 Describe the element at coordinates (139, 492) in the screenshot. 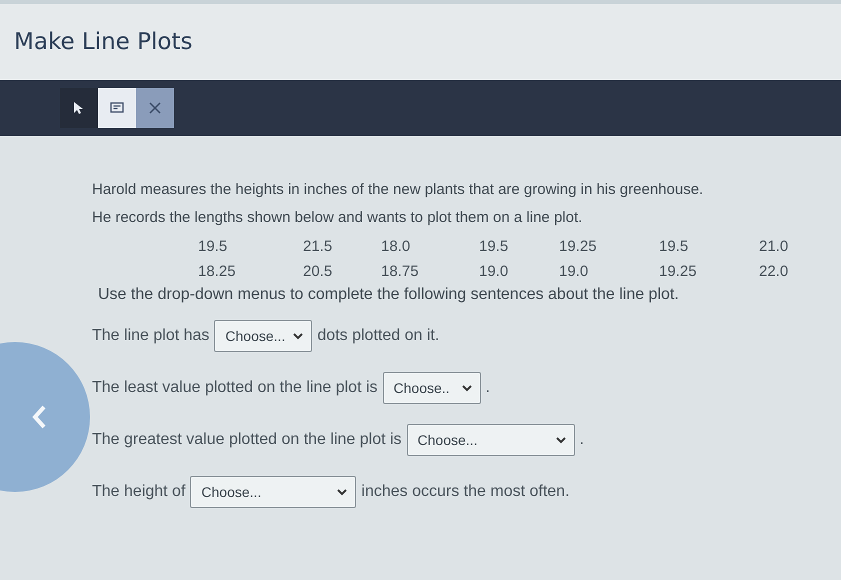

I see `sentence-text: The height of` at that location.